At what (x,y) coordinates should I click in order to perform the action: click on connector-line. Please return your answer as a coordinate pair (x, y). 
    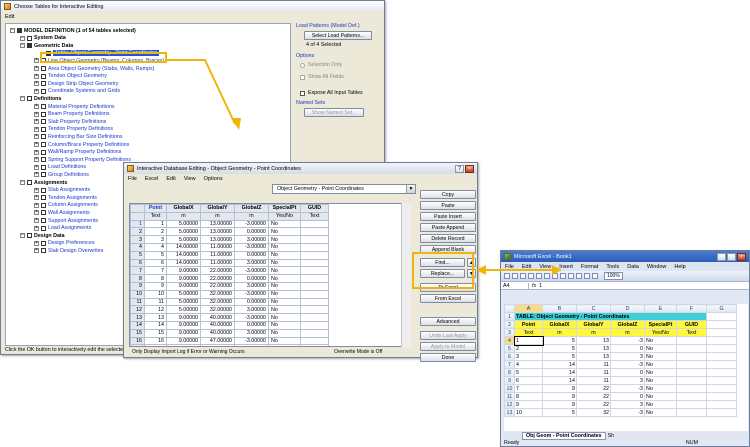
    Looking at the image, I should click on (201, 92).